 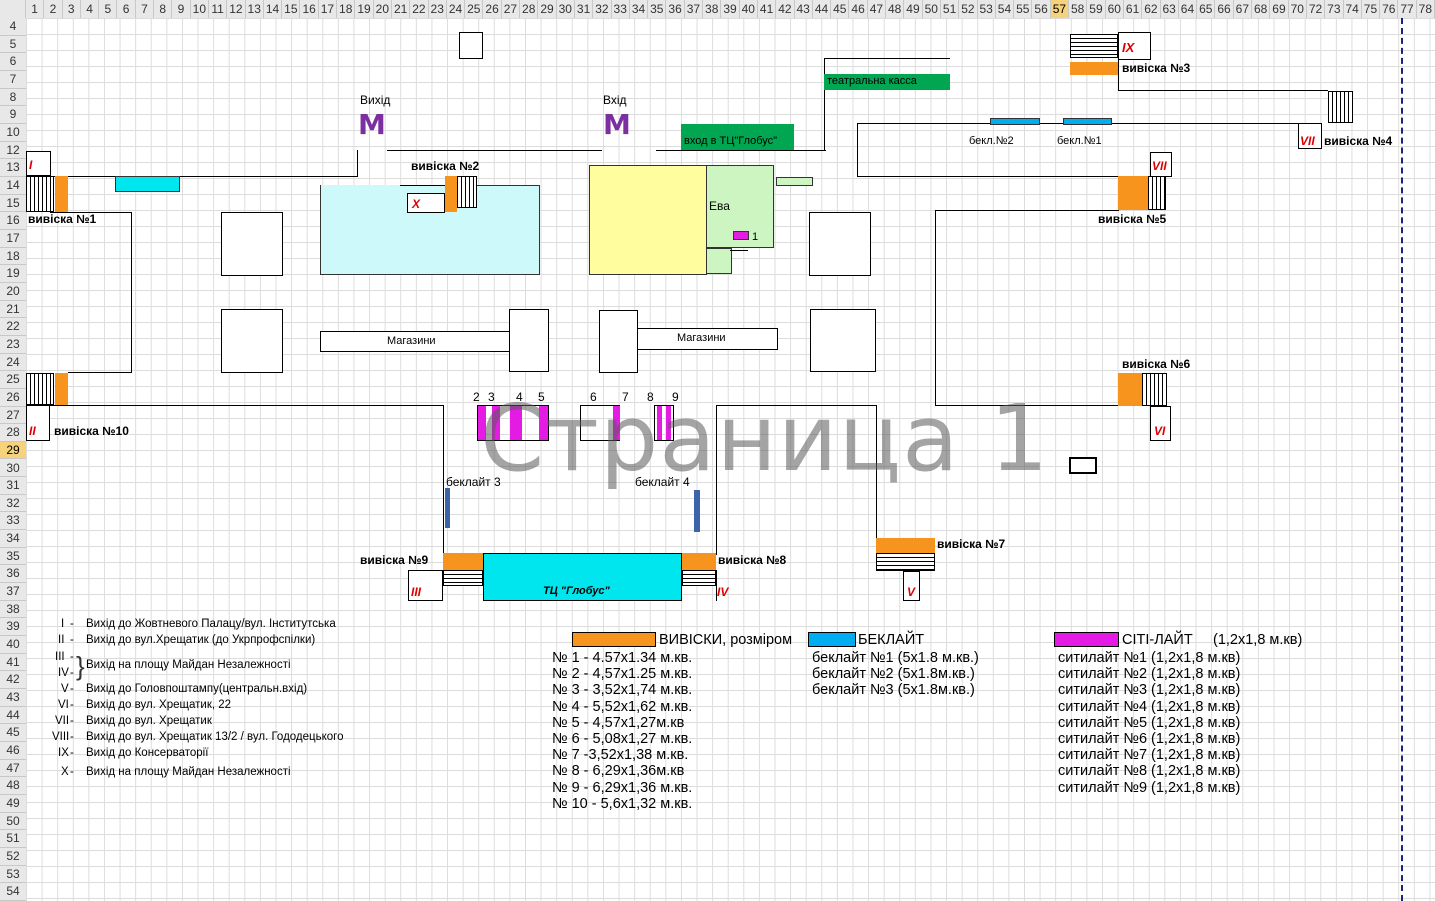 I want to click on row-header: 23, so click(x=13, y=345).